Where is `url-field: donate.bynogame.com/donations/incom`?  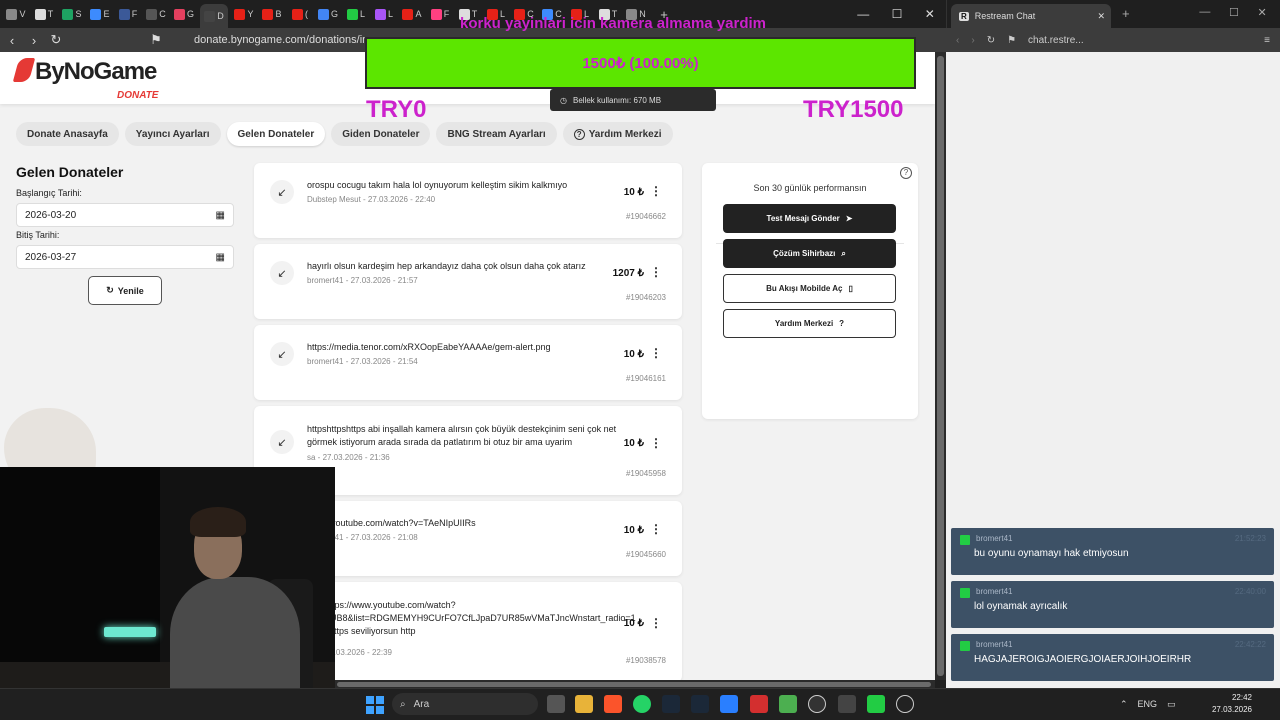 url-field: donate.bynogame.com/donations/incom is located at coordinates (291, 40).